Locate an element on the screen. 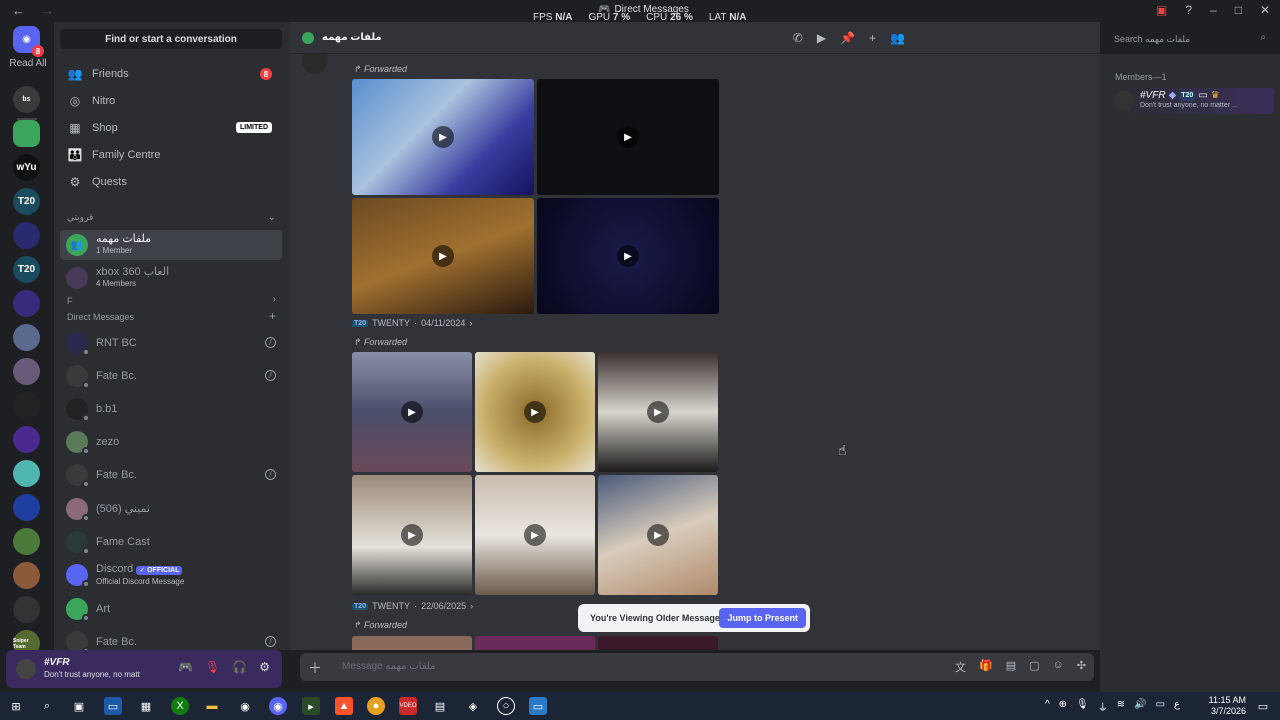  emoji-icon: ☺ is located at coordinates (1058, 667).